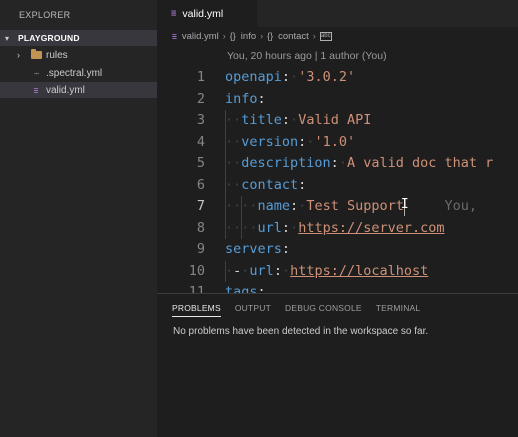 Image resolution: width=518 pixels, height=437 pixels. Describe the element at coordinates (460, 206) in the screenshot. I see `git-blame-inline: You,` at that location.